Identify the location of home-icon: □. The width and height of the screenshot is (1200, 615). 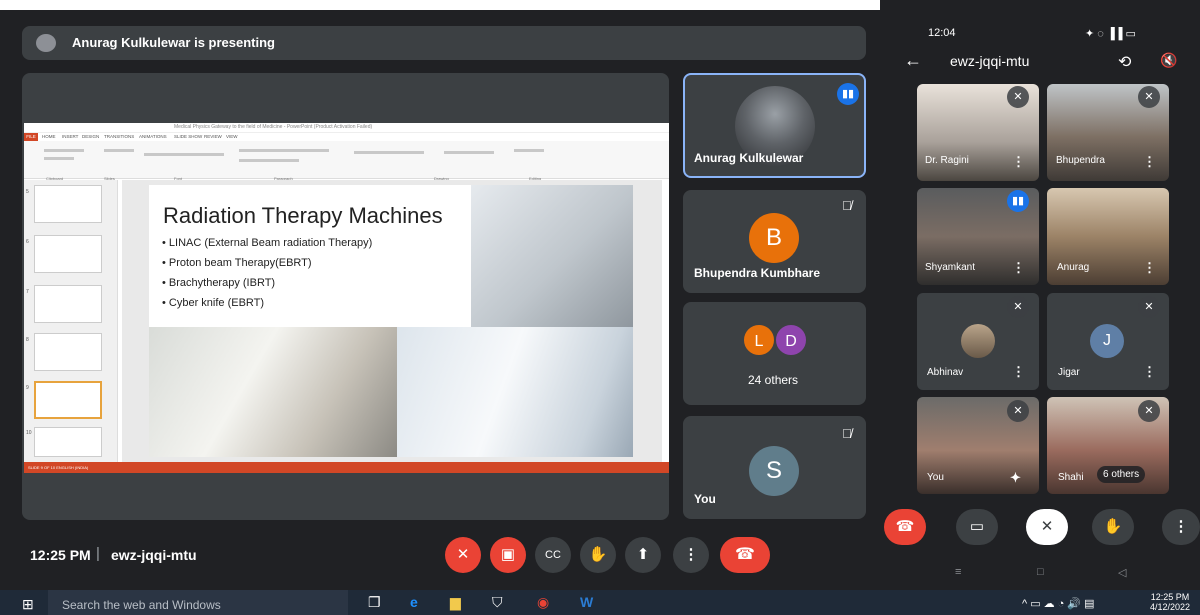
(1040, 572).